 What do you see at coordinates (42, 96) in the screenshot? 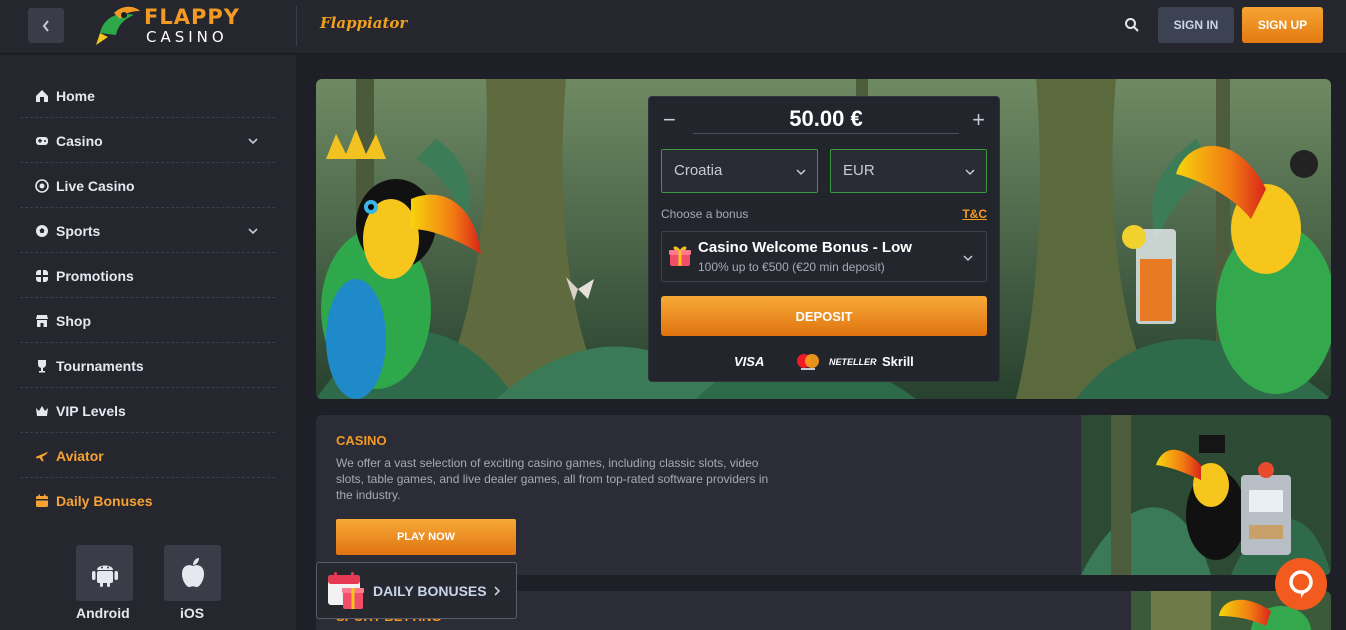
I see `home-icon` at bounding box center [42, 96].